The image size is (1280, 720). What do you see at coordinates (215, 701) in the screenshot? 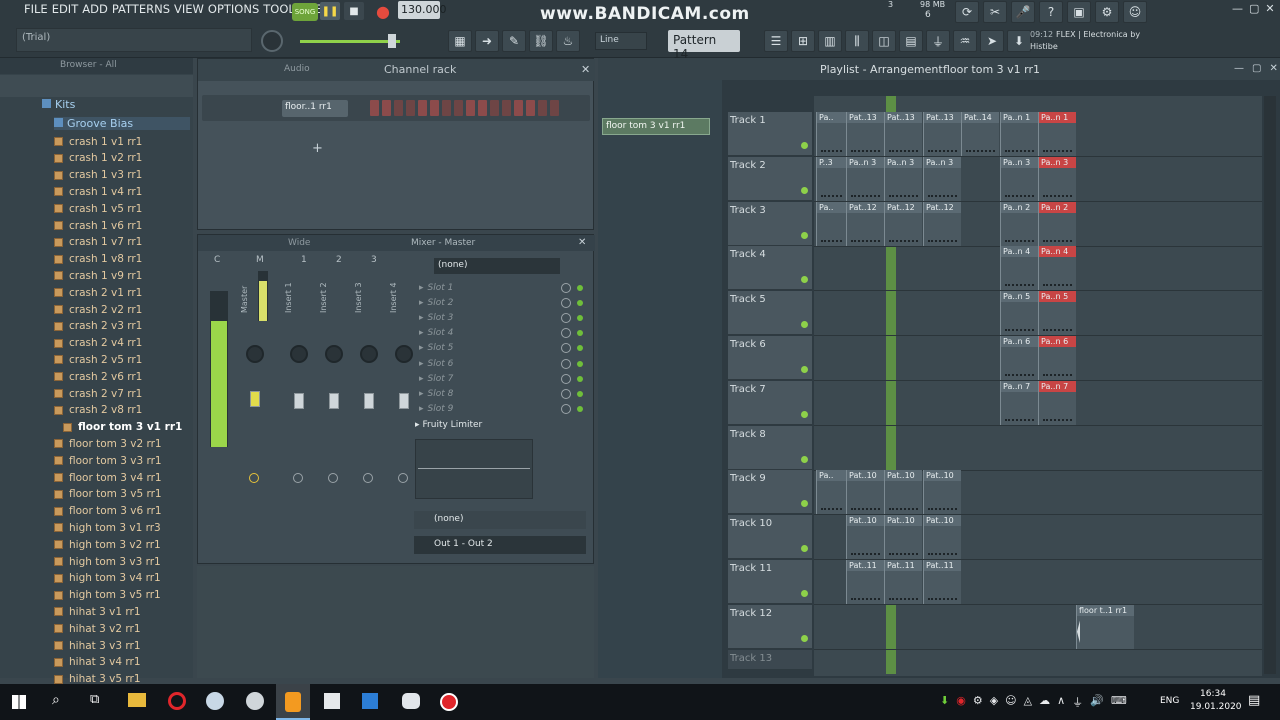
I see `steam-icon` at bounding box center [215, 701].